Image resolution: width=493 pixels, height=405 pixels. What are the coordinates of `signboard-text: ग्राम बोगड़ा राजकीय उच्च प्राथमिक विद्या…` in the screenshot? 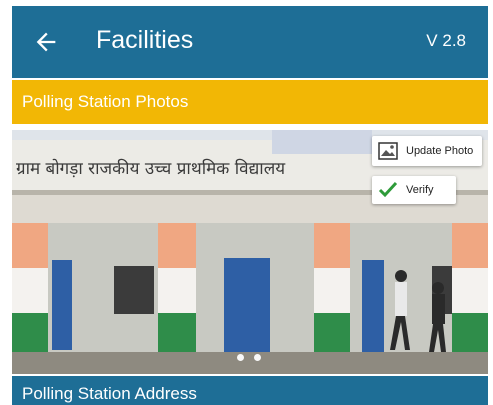 It's located at (151, 168).